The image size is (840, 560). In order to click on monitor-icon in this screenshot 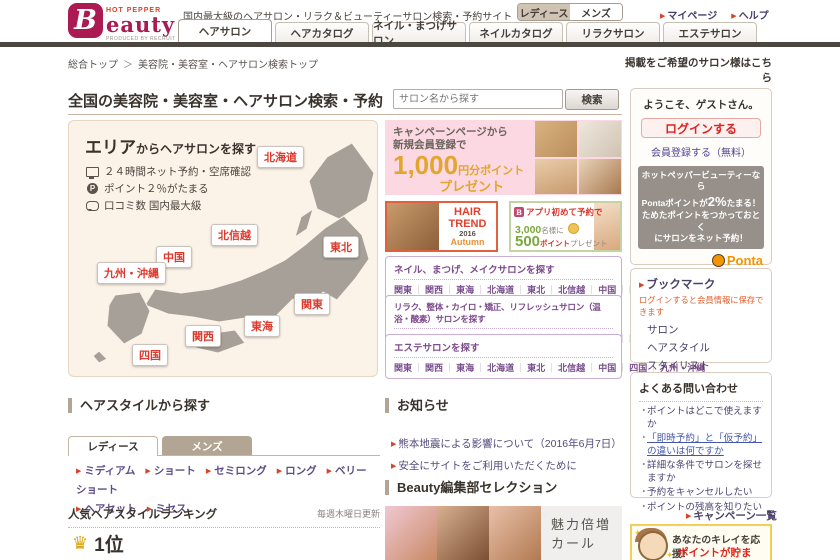, I will do `click(92, 172)`.